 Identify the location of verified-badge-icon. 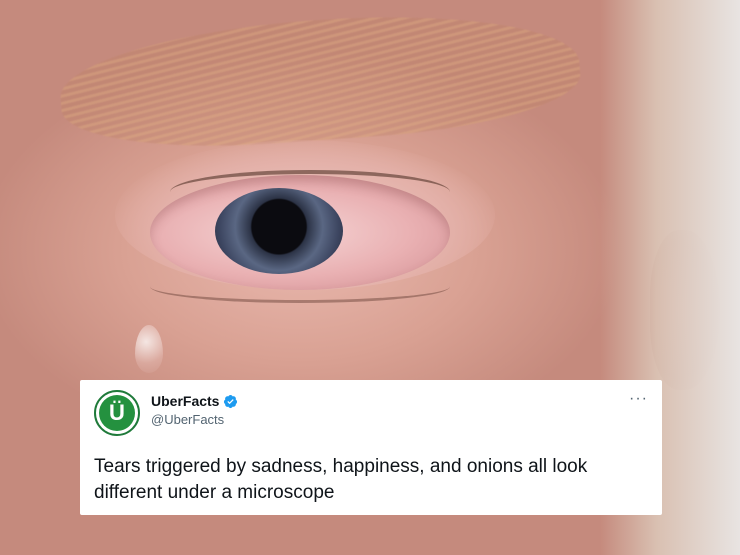
(231, 401).